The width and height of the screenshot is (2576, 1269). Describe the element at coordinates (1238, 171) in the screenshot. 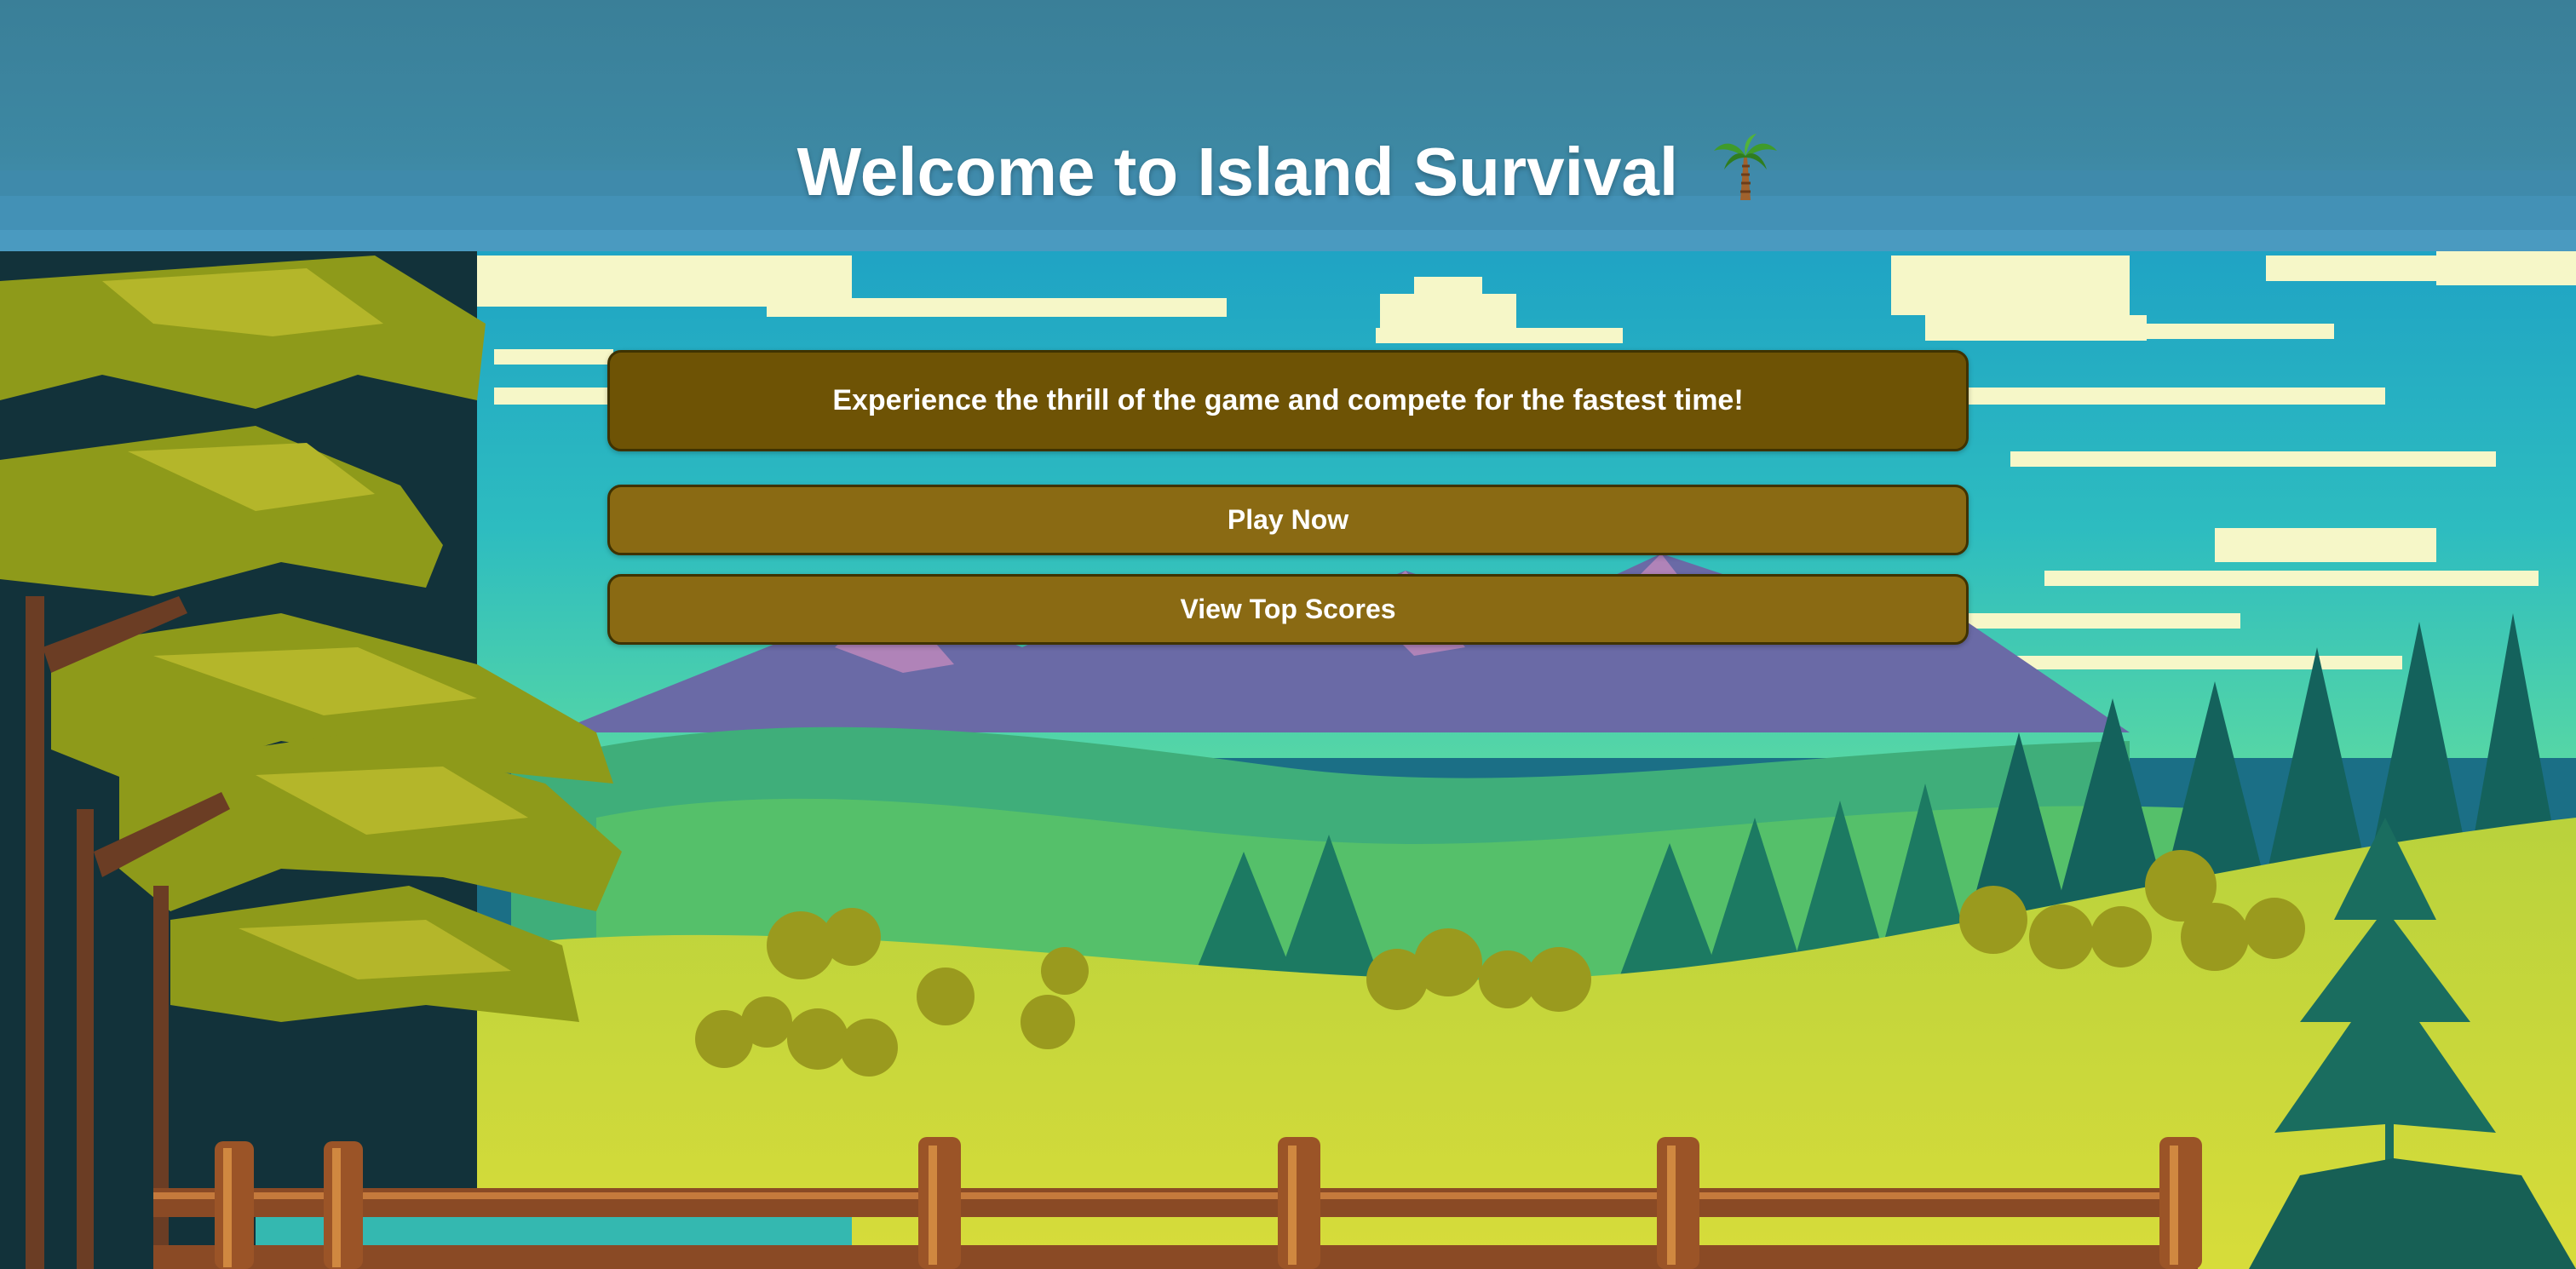

I see `title-text: Welcome to Island Survival` at that location.